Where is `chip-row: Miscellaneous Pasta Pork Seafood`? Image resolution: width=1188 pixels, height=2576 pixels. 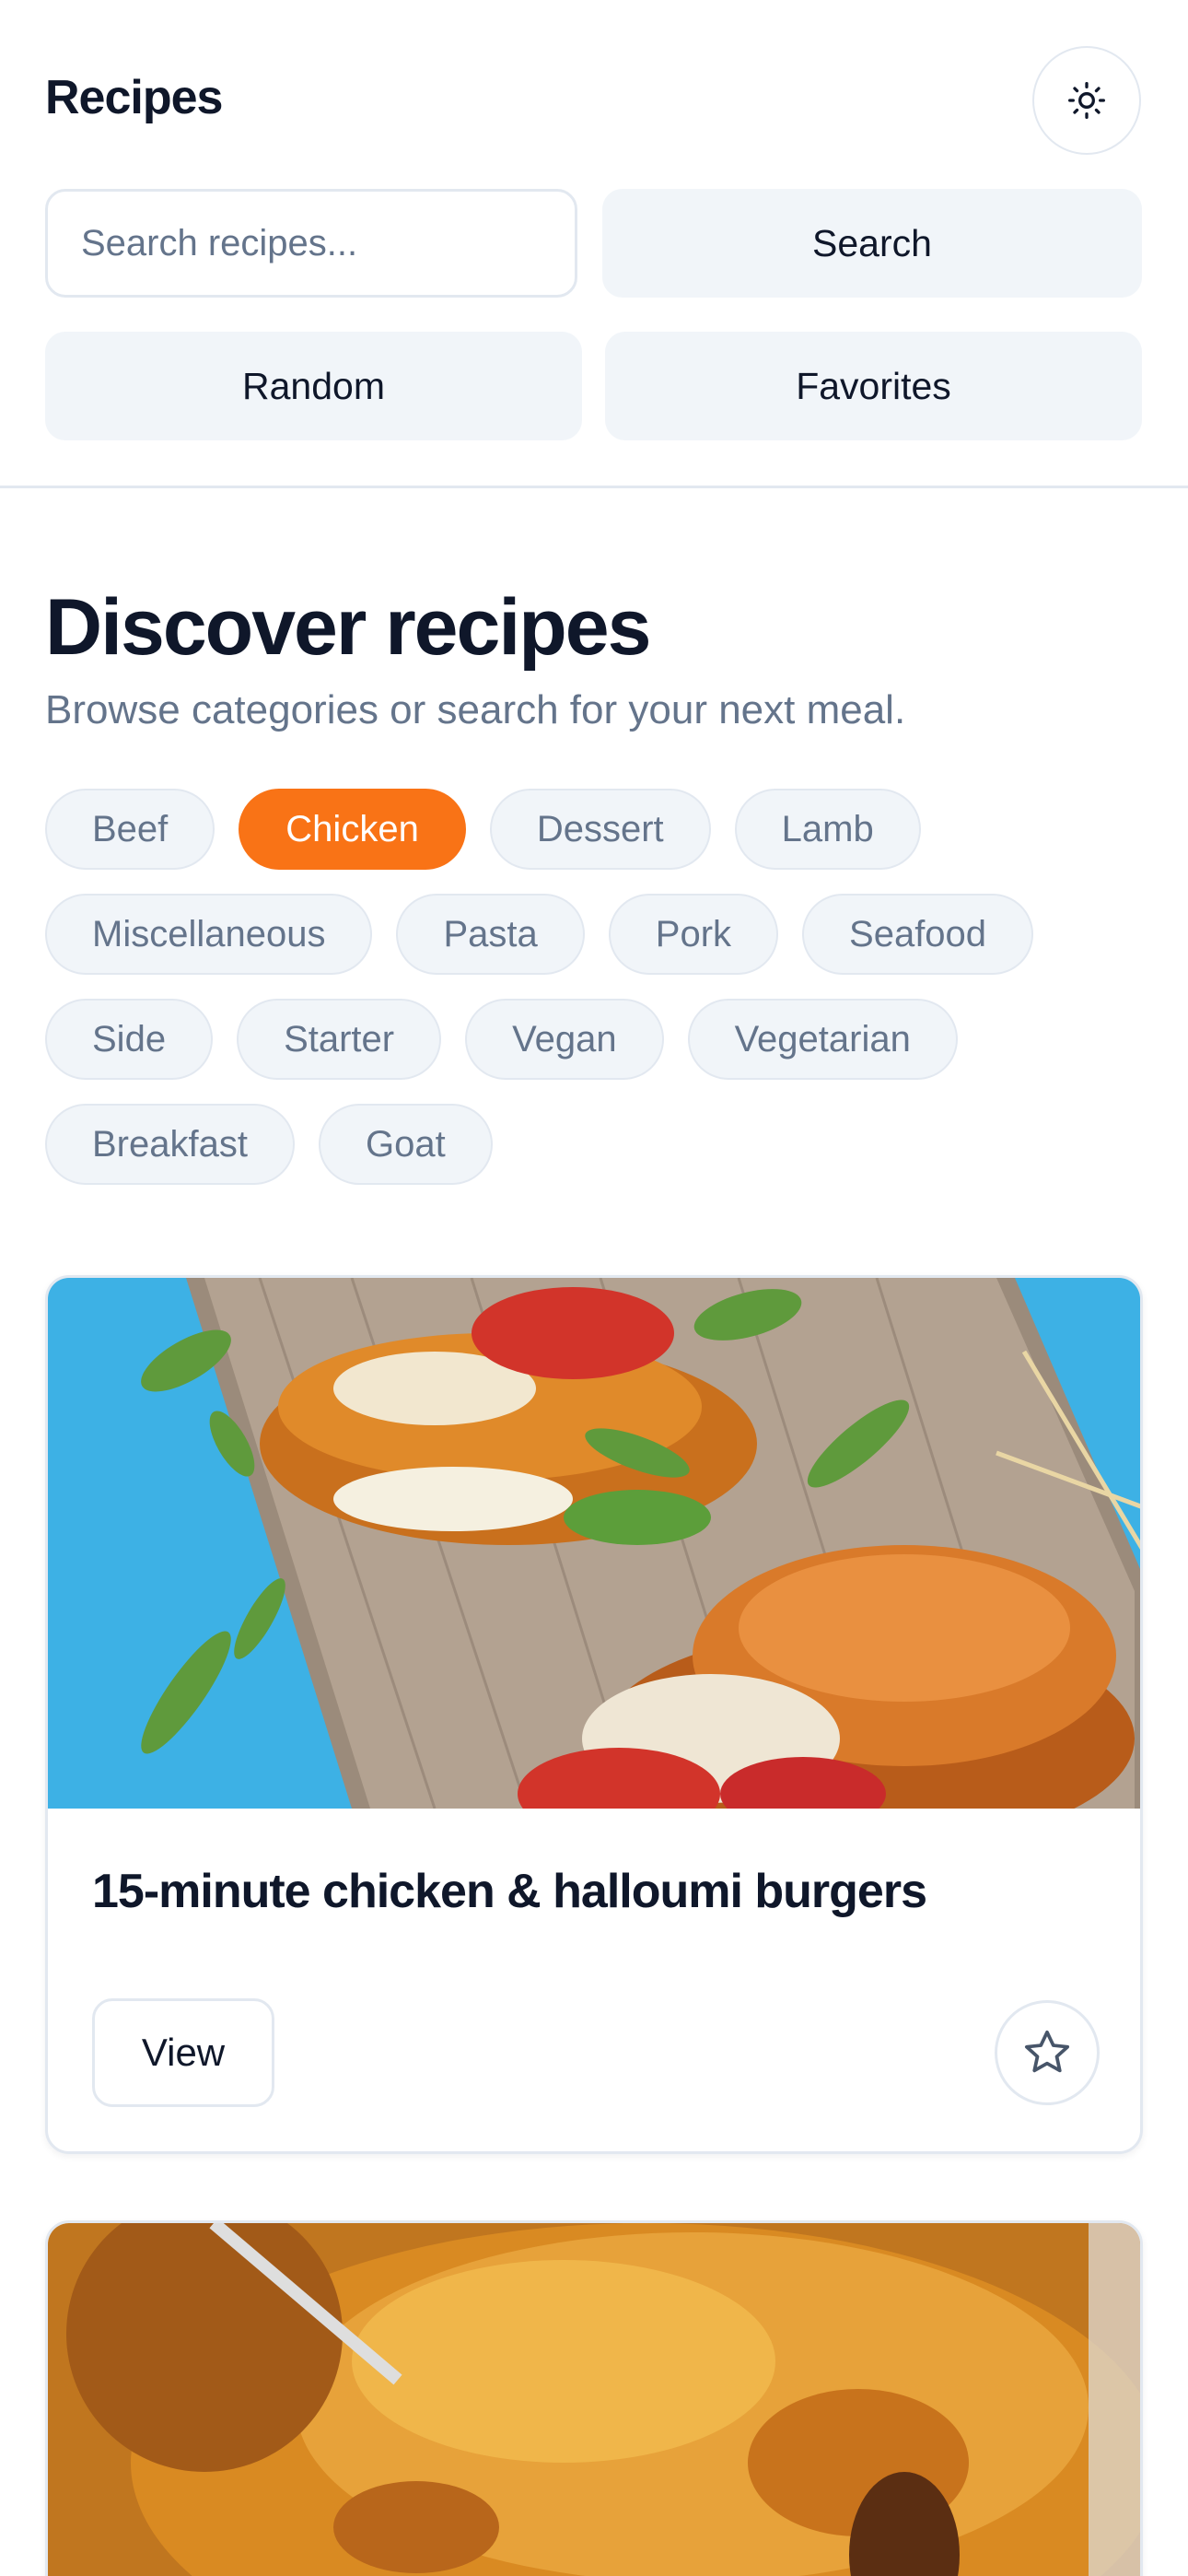 chip-row: Miscellaneous Pasta Pork Seafood is located at coordinates (597, 934).